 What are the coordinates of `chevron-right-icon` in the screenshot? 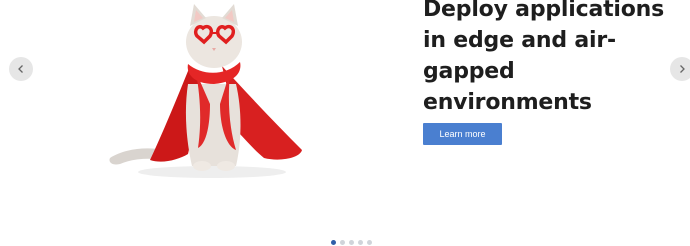 It's located at (682, 69).